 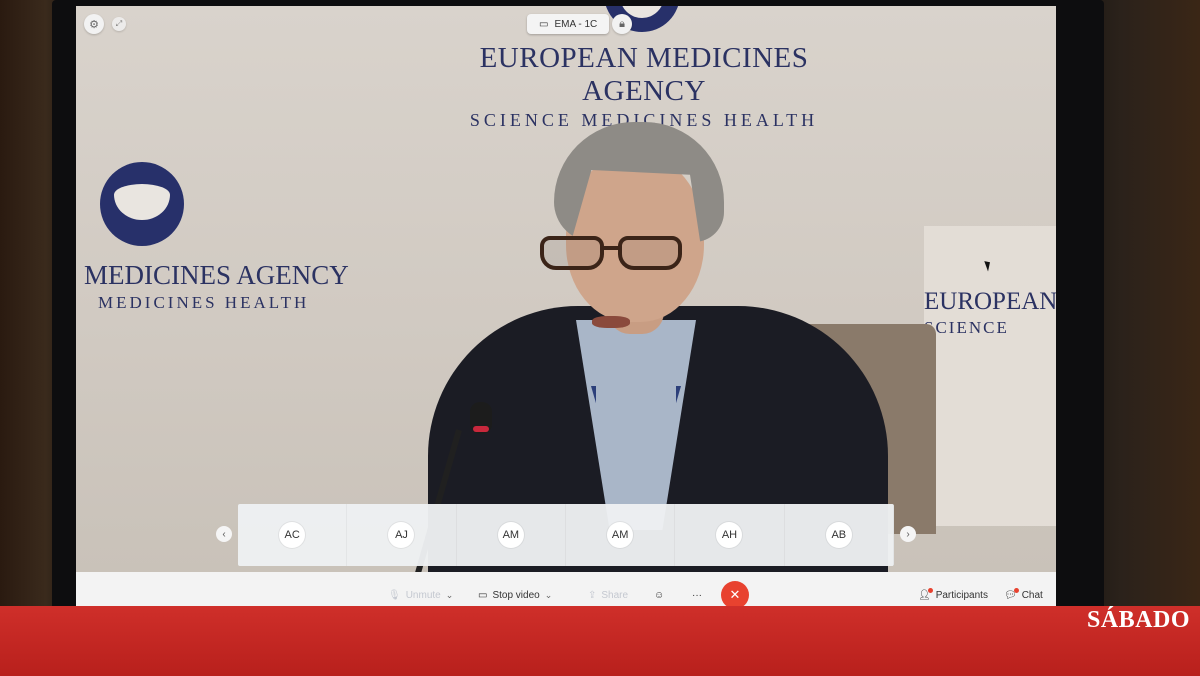 I want to click on chat-button: 💬︎ Chat, so click(x=1023, y=595).